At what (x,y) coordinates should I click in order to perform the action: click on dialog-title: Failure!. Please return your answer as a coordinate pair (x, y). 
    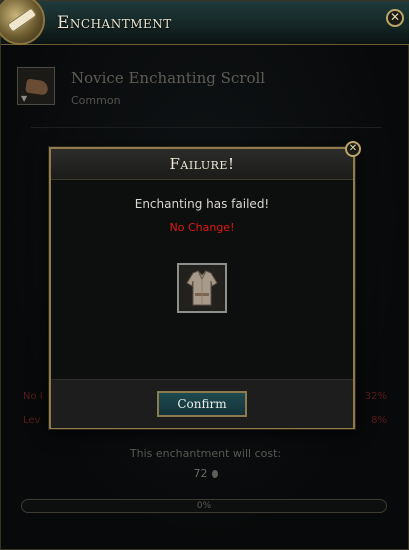
    Looking at the image, I should click on (202, 164).